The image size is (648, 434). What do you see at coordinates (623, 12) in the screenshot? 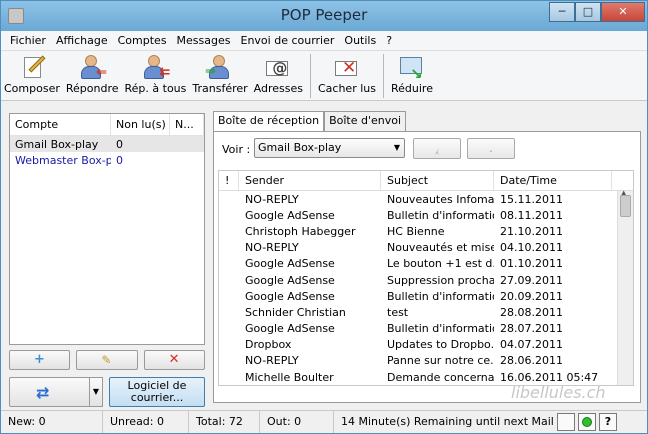
I see `close-button: ✕` at bounding box center [623, 12].